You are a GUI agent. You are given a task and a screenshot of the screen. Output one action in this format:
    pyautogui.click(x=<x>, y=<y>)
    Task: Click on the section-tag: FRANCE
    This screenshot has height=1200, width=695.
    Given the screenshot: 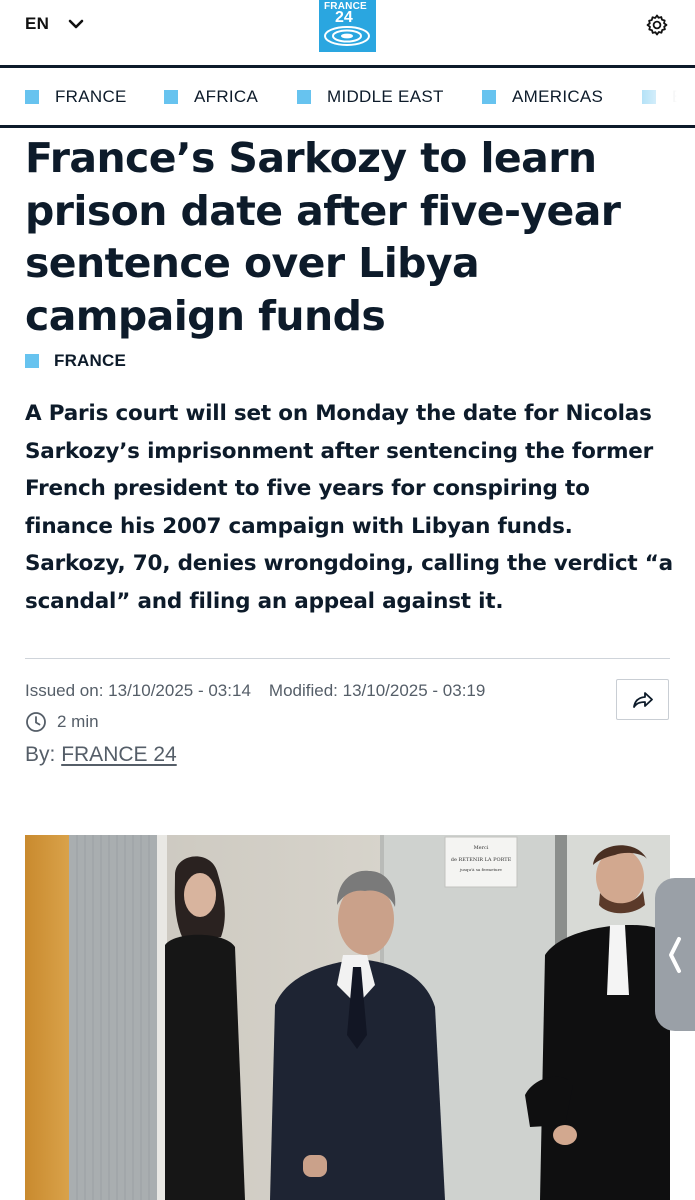 What is the action you would take?
    pyautogui.click(x=75, y=361)
    